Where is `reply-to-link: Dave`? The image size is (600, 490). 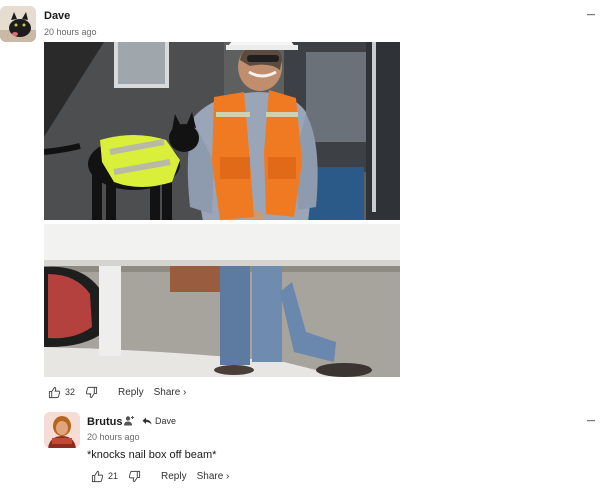 reply-to-link: Dave is located at coordinates (159, 421).